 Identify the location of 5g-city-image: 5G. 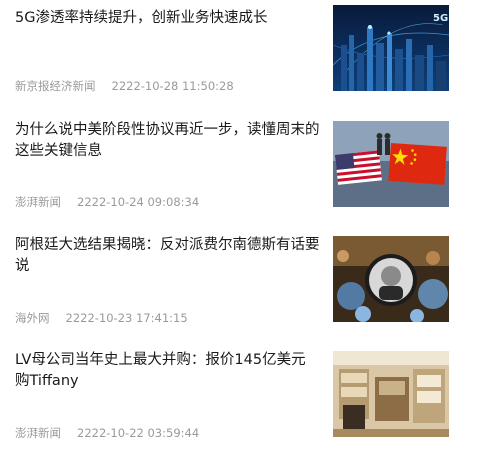
(391, 48).